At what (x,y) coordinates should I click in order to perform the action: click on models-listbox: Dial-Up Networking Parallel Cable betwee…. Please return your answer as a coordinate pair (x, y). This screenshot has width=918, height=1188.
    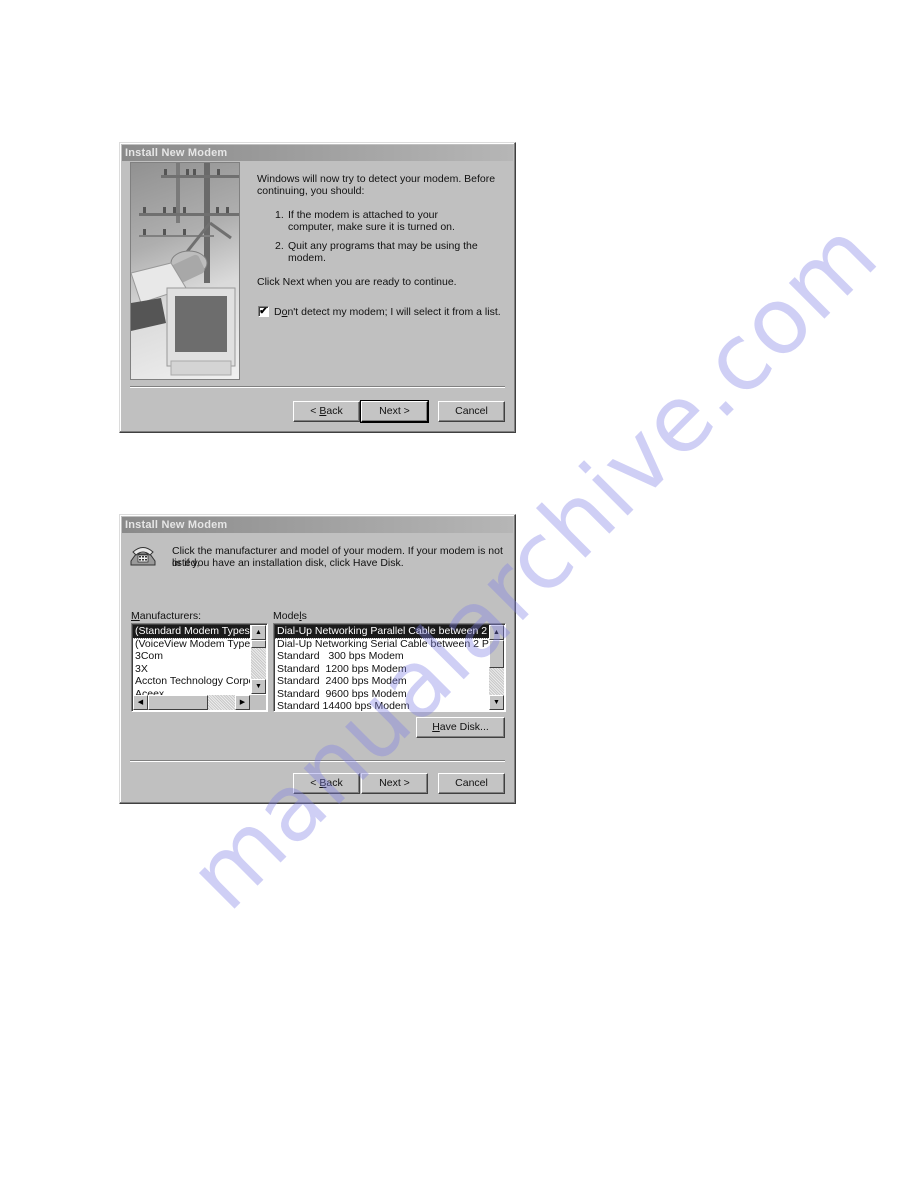
    Looking at the image, I should click on (389, 667).